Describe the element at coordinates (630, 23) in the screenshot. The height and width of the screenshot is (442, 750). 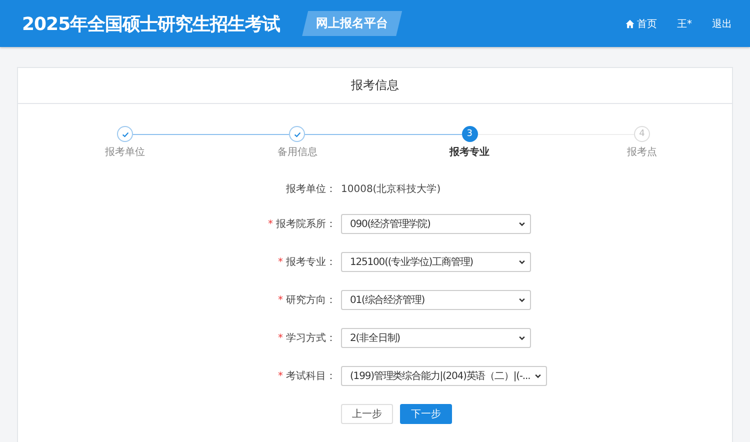
I see `home-icon` at that location.